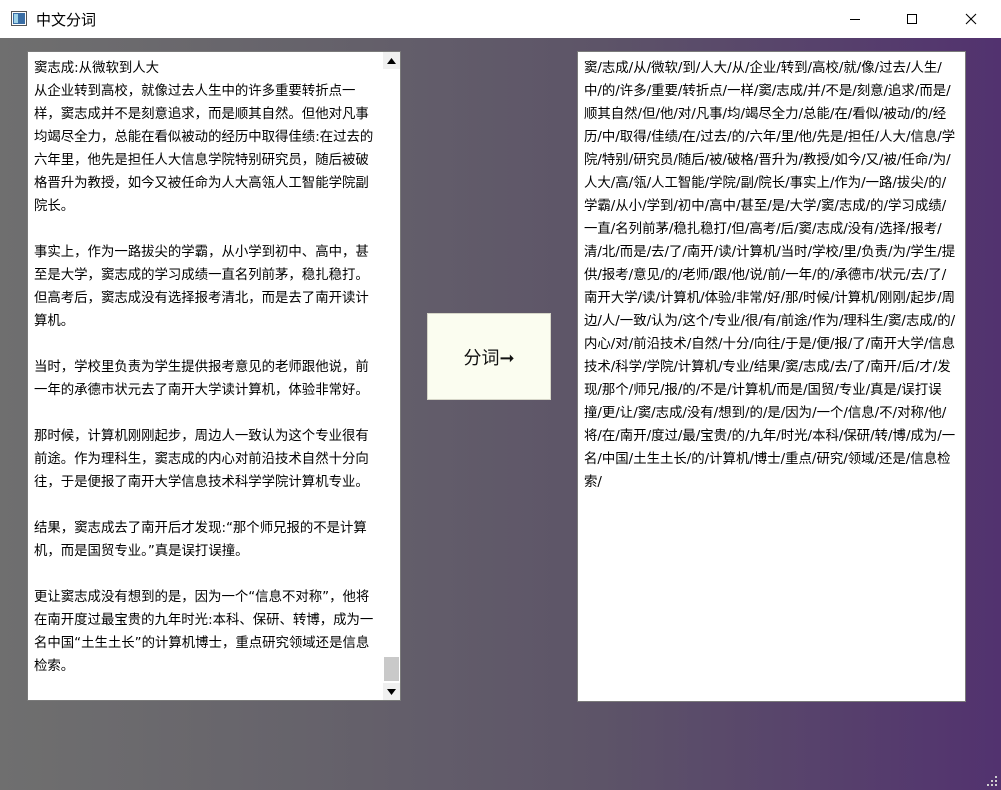 The height and width of the screenshot is (790, 1001). I want to click on scroll-down-arrow-icon, so click(391, 691).